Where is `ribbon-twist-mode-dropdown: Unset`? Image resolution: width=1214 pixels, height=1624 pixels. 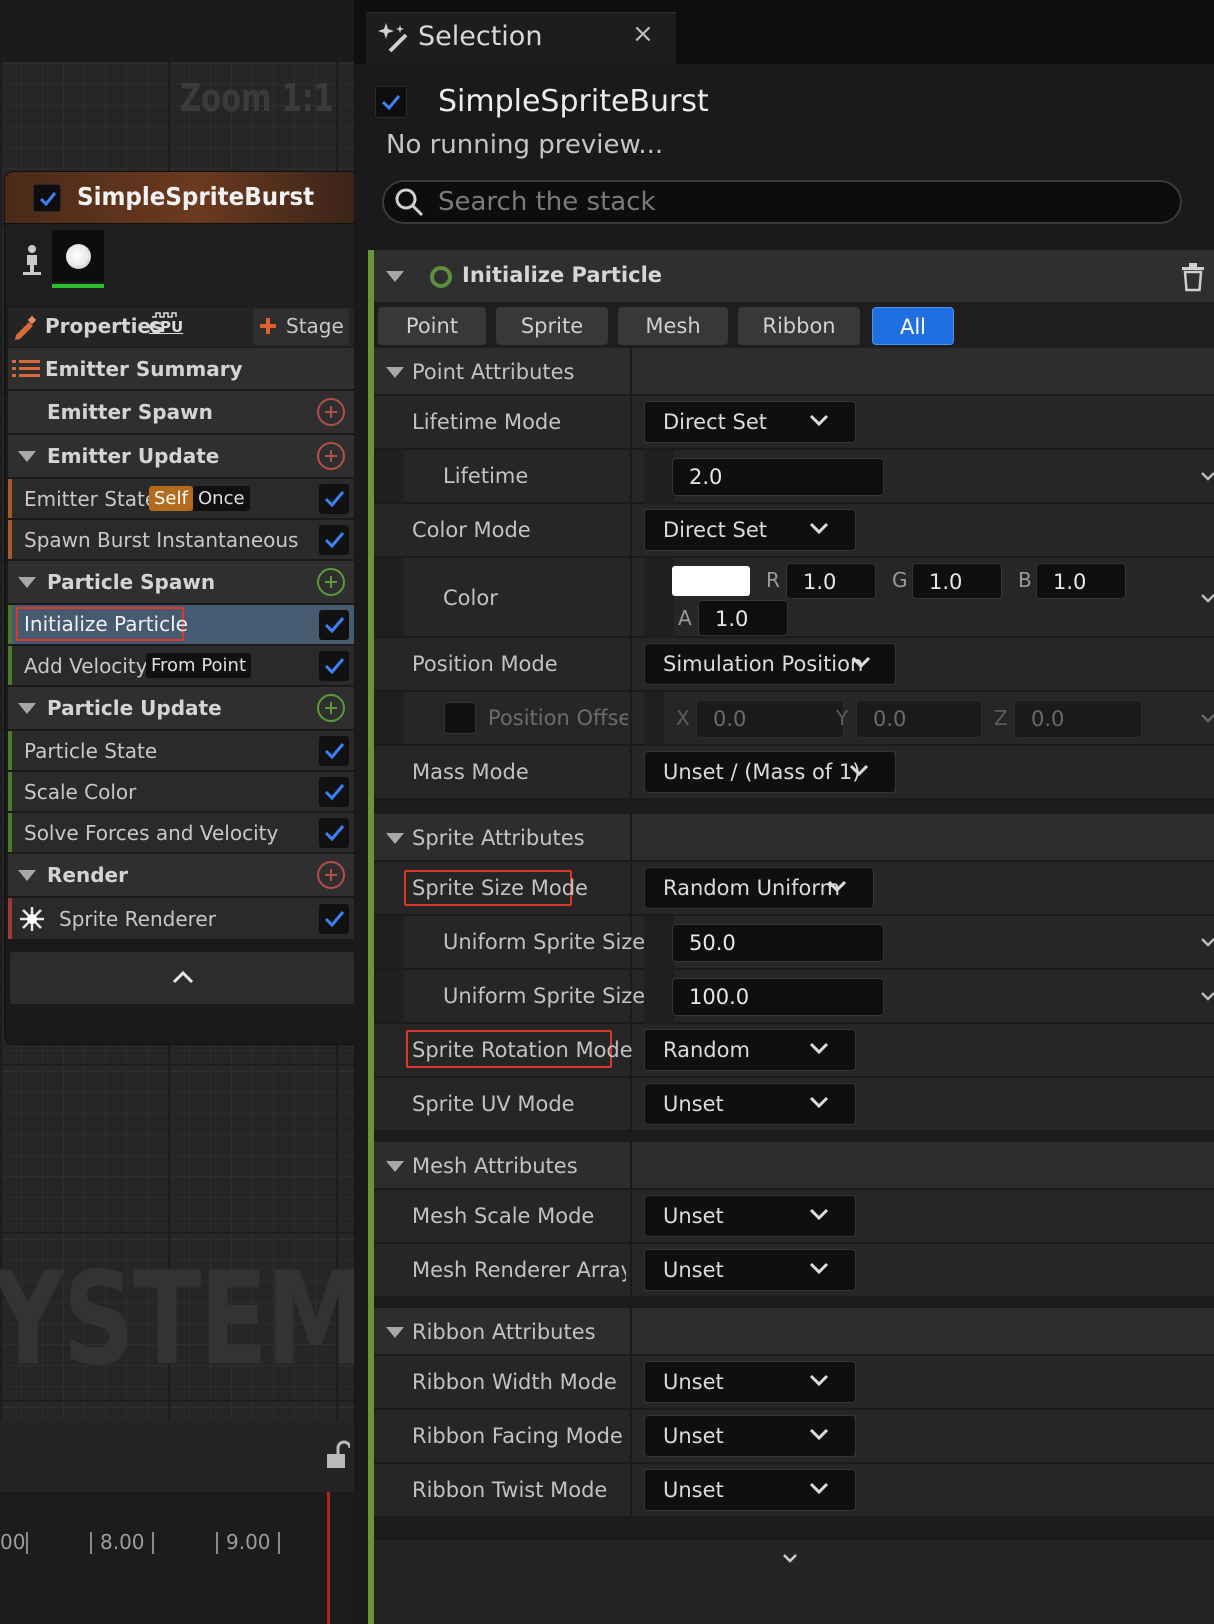
ribbon-twist-mode-dropdown: Unset is located at coordinates (750, 1490).